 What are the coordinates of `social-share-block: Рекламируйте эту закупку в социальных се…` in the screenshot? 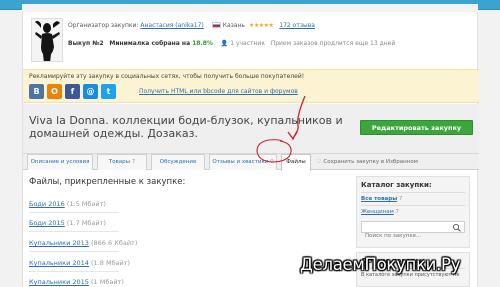 It's located at (251, 86).